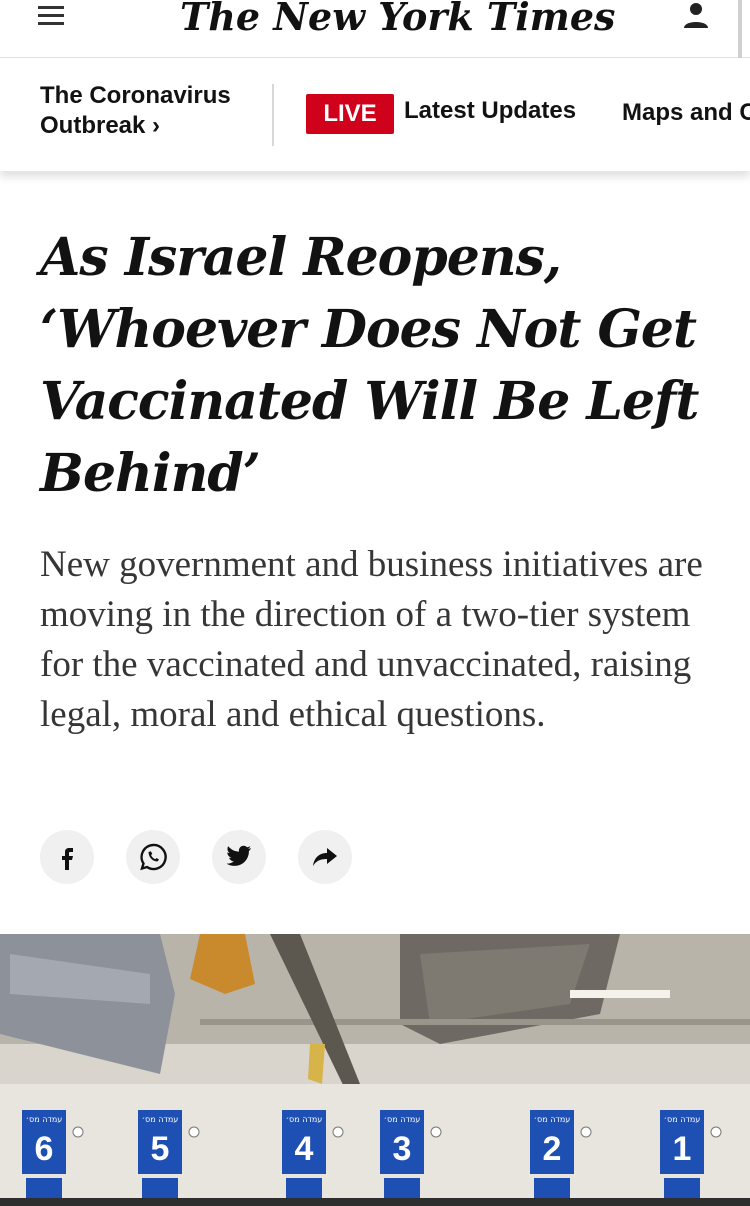 The height and width of the screenshot is (1206, 750). Describe the element at coordinates (696, 16) in the screenshot. I see `account-icon` at that location.